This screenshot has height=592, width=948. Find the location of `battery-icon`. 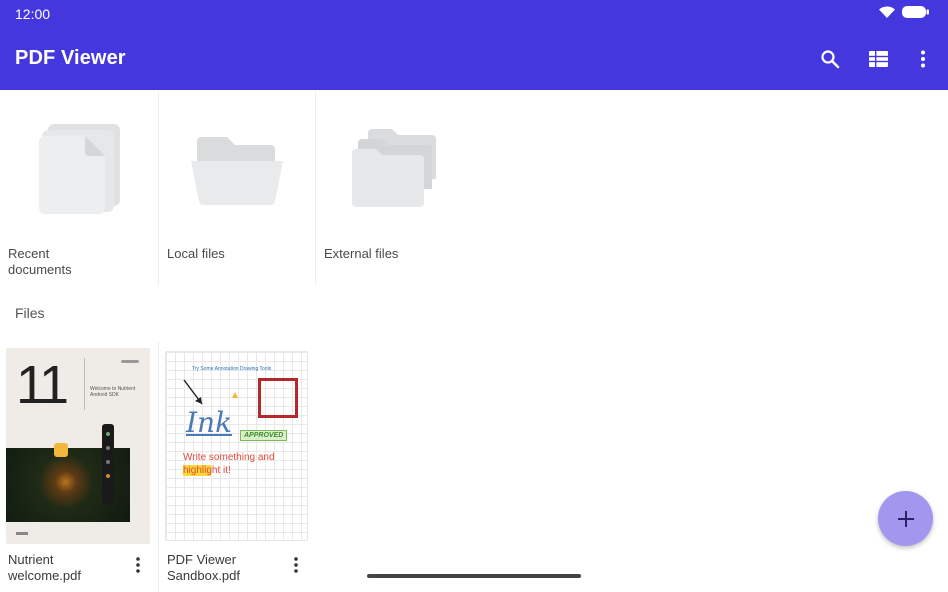

battery-icon is located at coordinates (915, 12).